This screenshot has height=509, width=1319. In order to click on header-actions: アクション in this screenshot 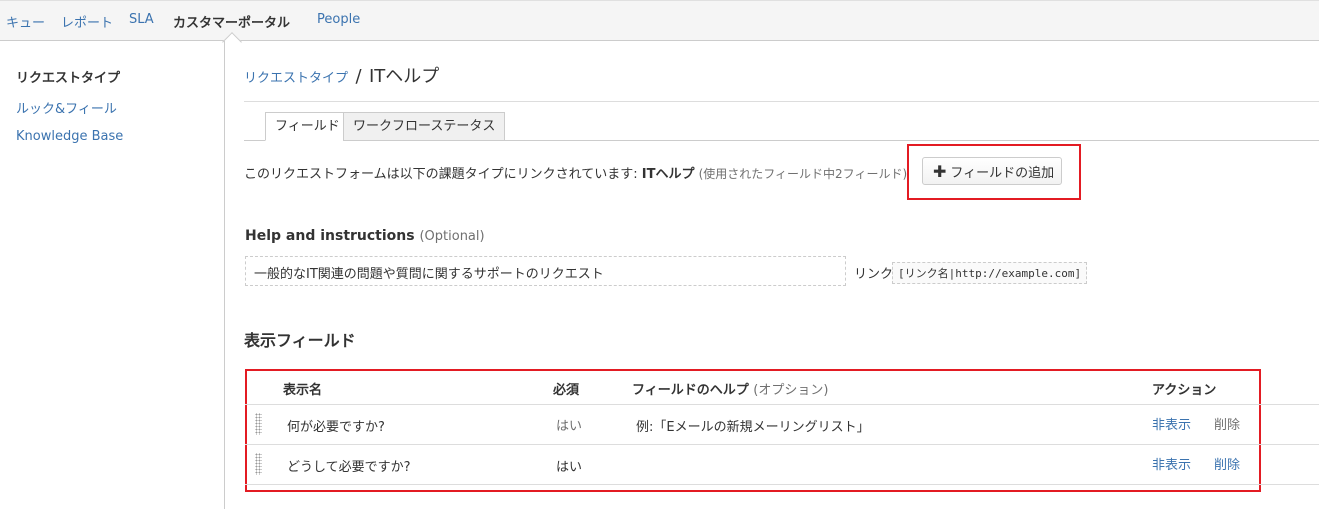, I will do `click(1184, 390)`.